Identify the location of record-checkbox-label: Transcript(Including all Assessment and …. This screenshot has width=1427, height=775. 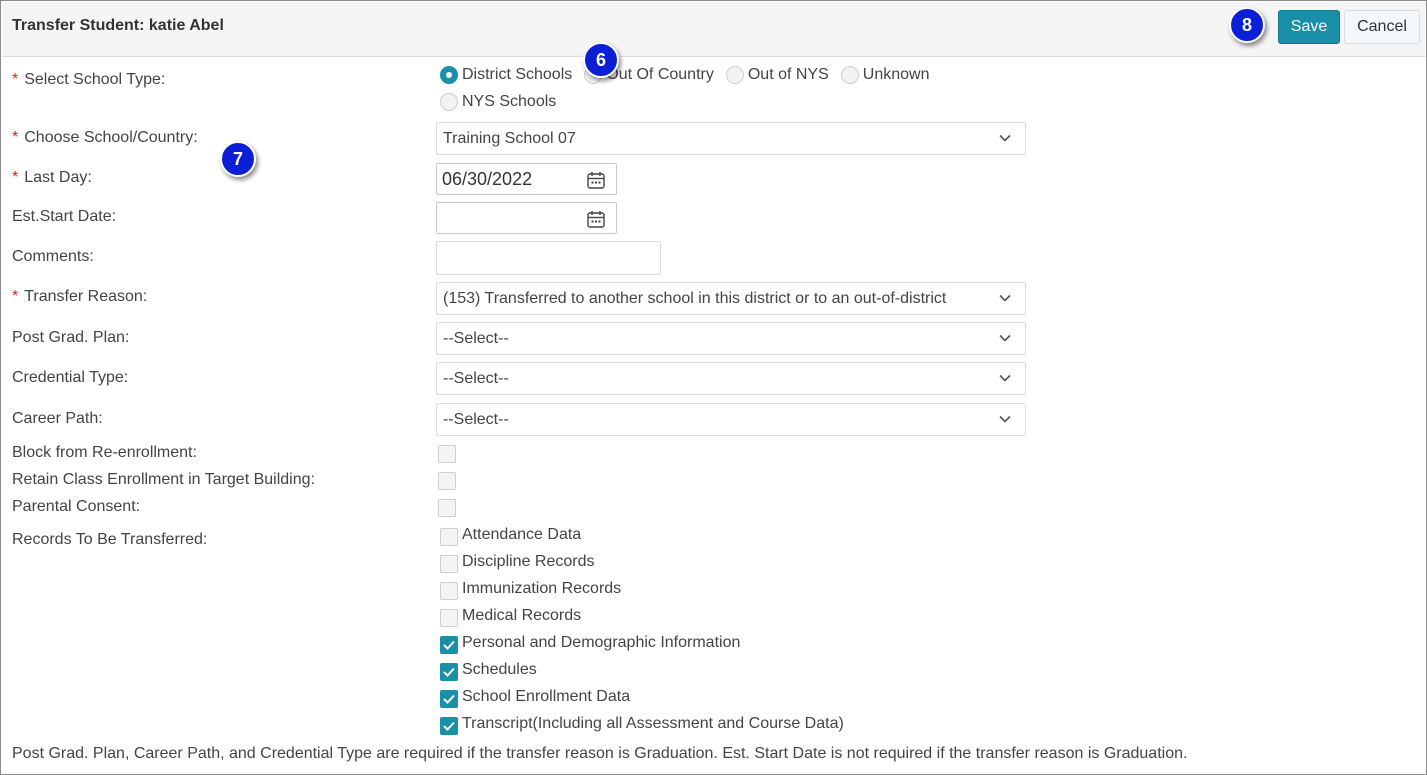
(653, 723).